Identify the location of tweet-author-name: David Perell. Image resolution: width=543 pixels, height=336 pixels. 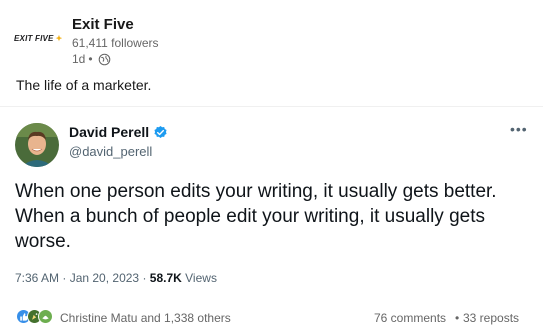
(118, 132).